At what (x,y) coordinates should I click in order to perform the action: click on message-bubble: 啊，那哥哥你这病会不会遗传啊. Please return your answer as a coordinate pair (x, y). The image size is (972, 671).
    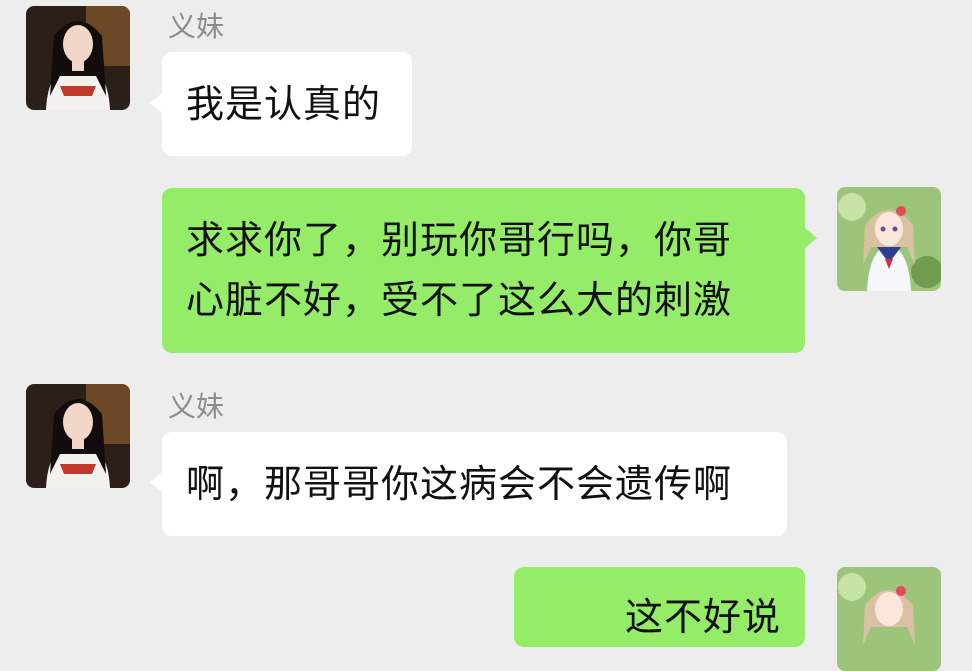
    Looking at the image, I should click on (474, 484).